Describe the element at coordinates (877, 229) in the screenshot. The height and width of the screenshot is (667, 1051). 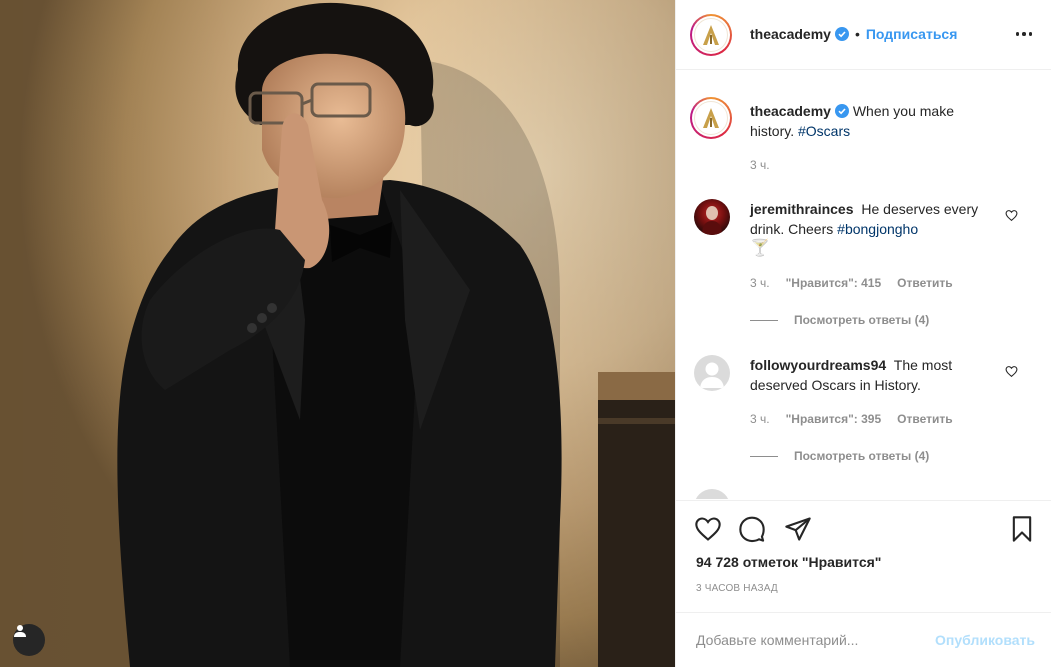
I see `comment-hashtag: #bongjongho` at that location.